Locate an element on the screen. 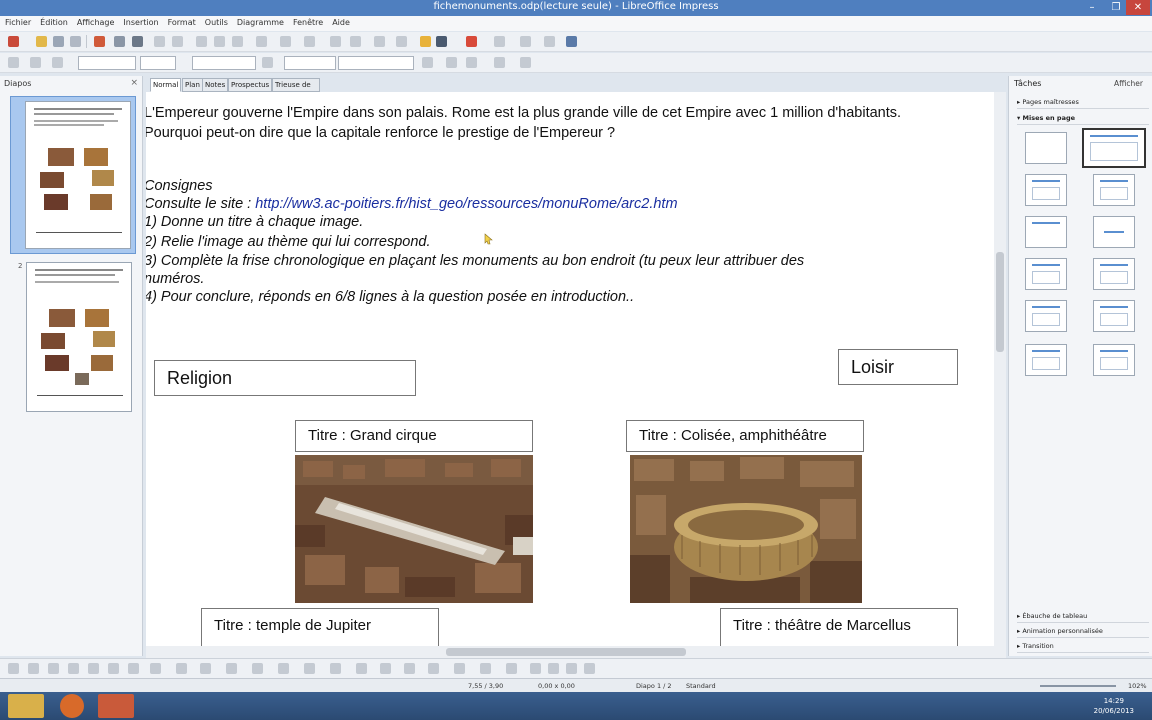  menu-insert: Insertion is located at coordinates (140, 21).